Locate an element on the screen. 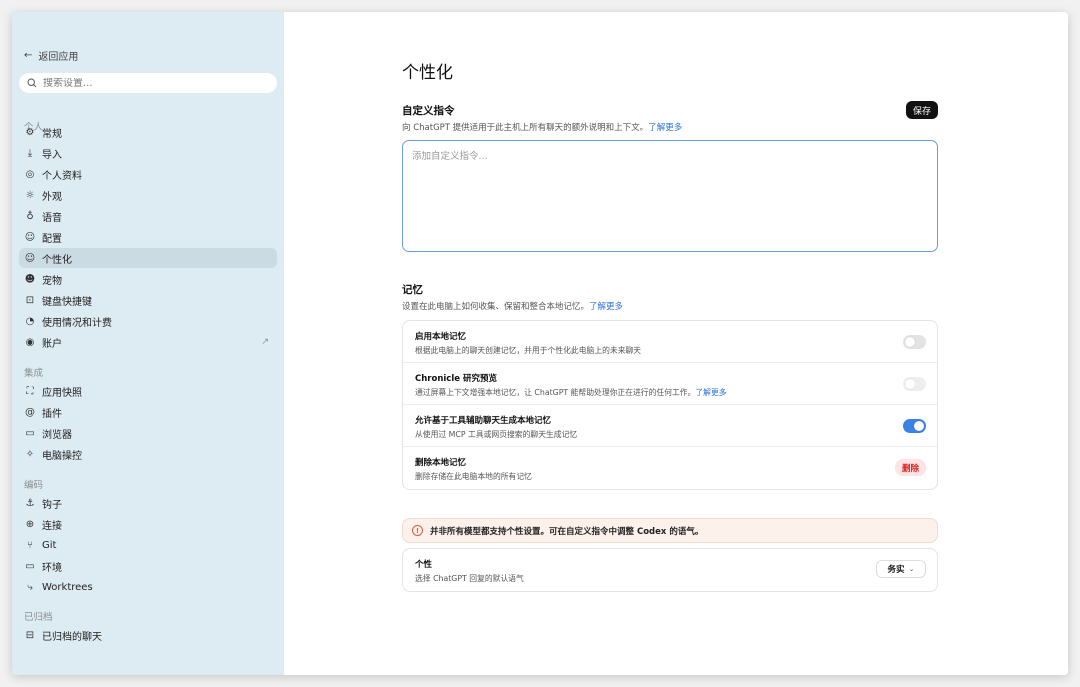 The height and width of the screenshot is (687, 1080). sidebar-item-label: 配置 is located at coordinates (52, 239).